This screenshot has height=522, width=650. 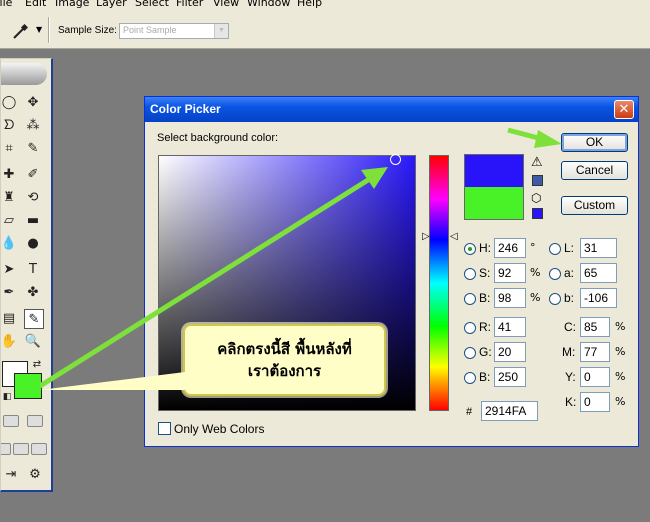 What do you see at coordinates (374, 178) in the screenshot?
I see `arrow-to-color-field-head` at bounding box center [374, 178].